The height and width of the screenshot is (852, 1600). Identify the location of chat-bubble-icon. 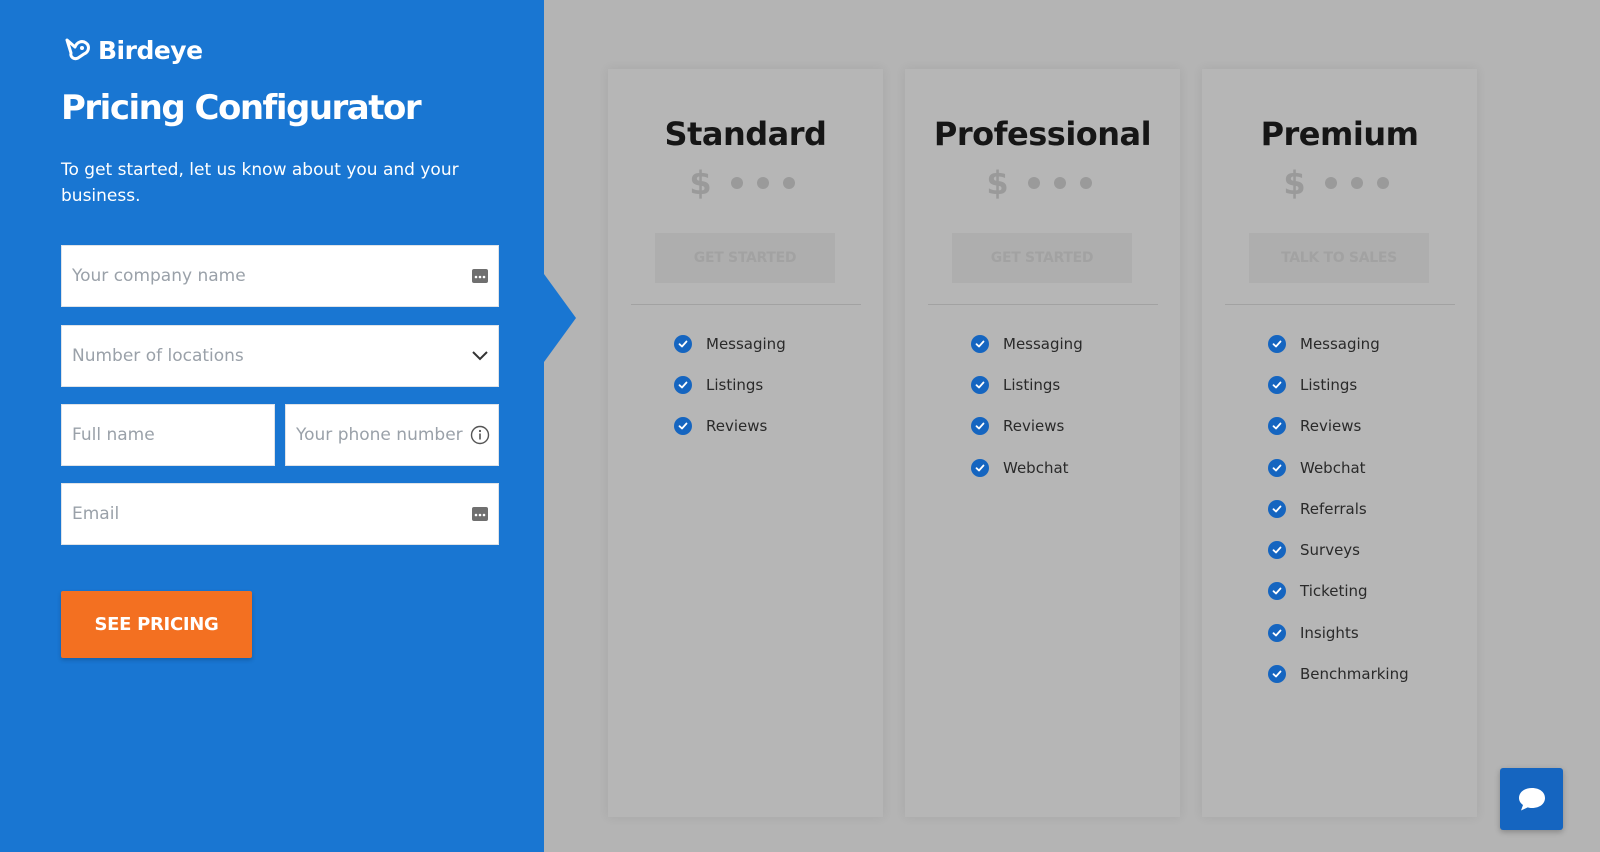
(1531, 799).